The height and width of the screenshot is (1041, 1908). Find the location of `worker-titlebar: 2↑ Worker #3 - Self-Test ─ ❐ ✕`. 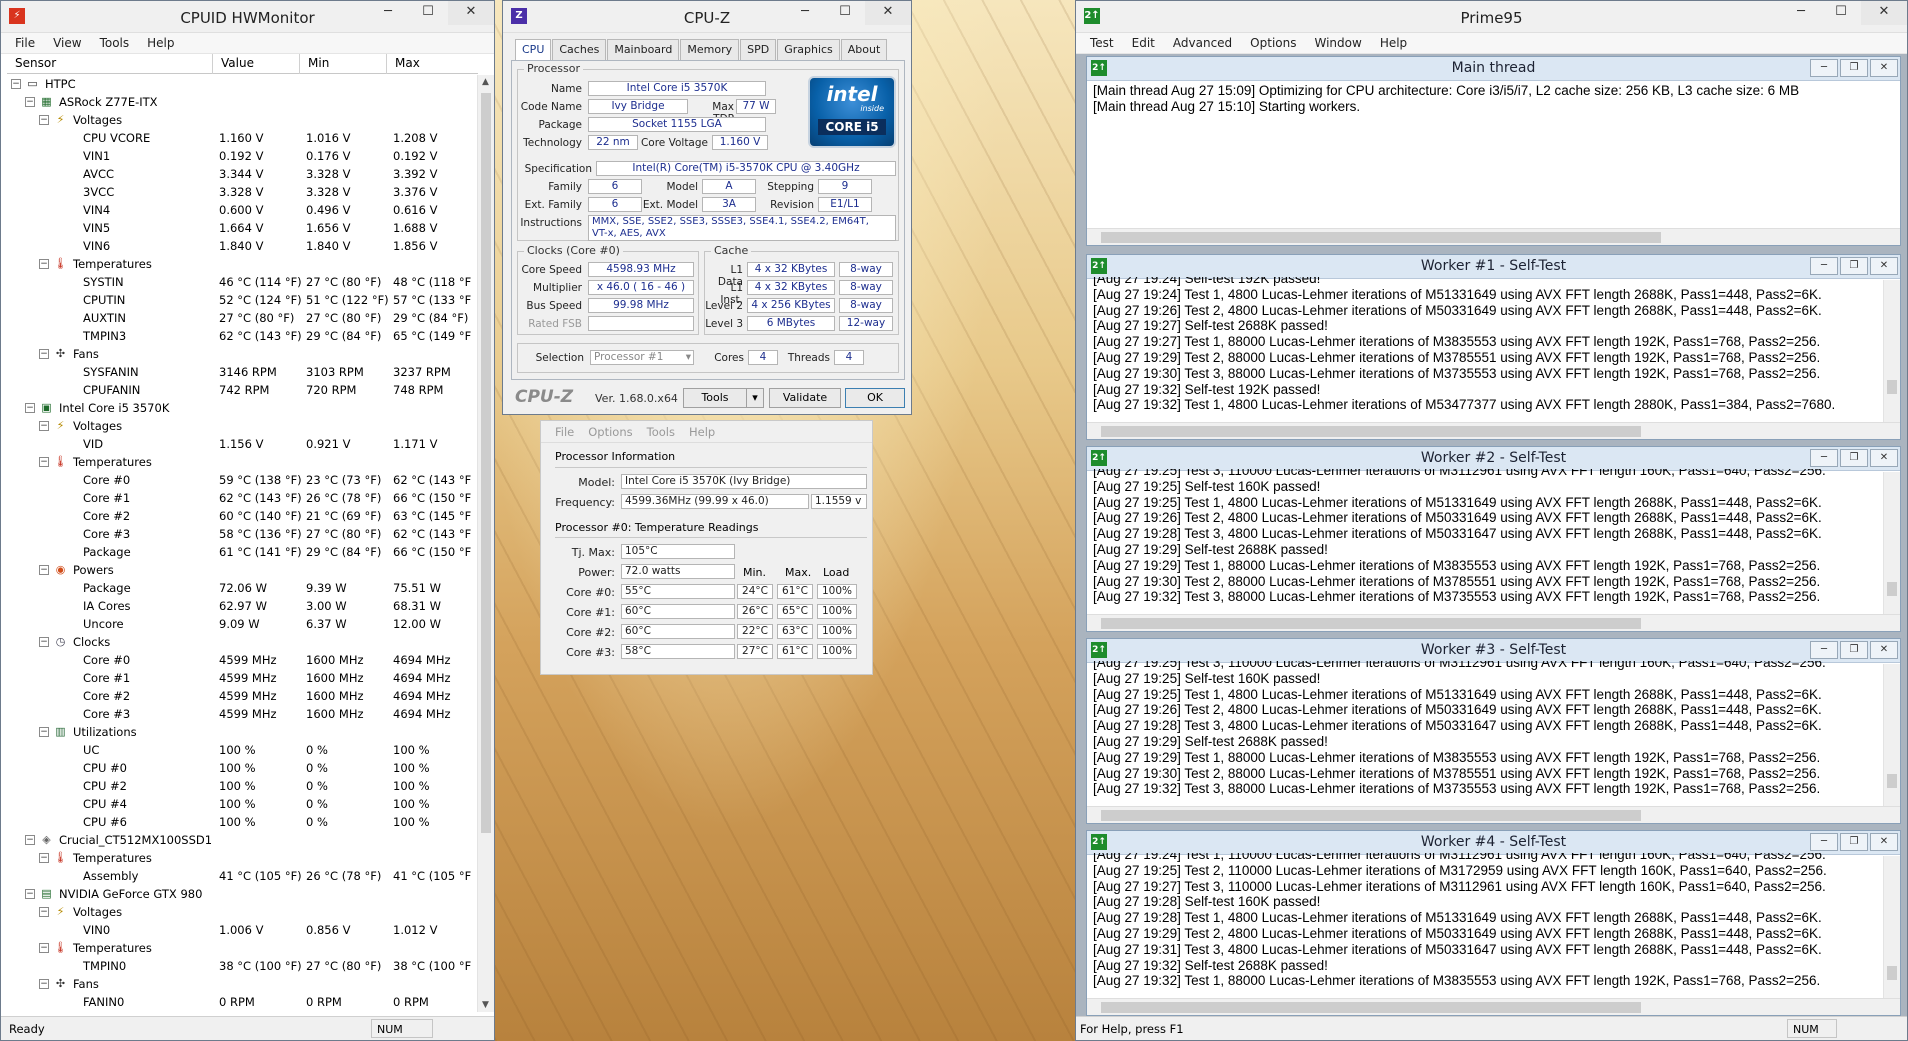

worker-titlebar: 2↑ Worker #3 - Self-Test ─ ❐ ✕ is located at coordinates (1493, 651).